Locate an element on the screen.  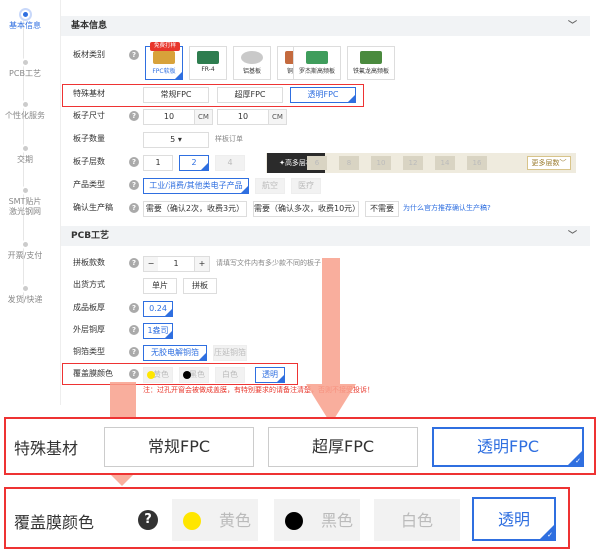
substrate-thick-fpc: 超厚FPC is located at coordinates (250, 95).